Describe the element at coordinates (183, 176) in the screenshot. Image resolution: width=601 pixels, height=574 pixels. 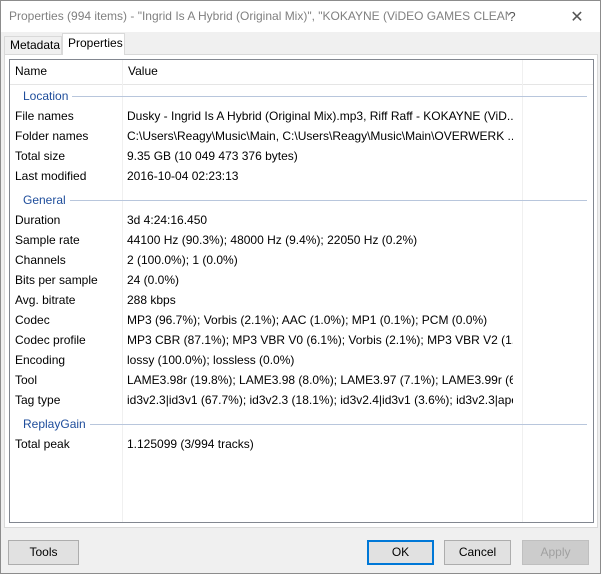
I see `property-value: 2016-10-04 02:23:13` at that location.